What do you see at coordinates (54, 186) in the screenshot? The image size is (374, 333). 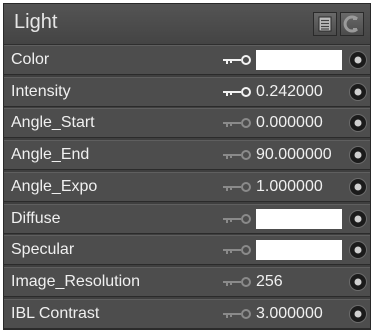 I see `property-label: Angle_Expo` at bounding box center [54, 186].